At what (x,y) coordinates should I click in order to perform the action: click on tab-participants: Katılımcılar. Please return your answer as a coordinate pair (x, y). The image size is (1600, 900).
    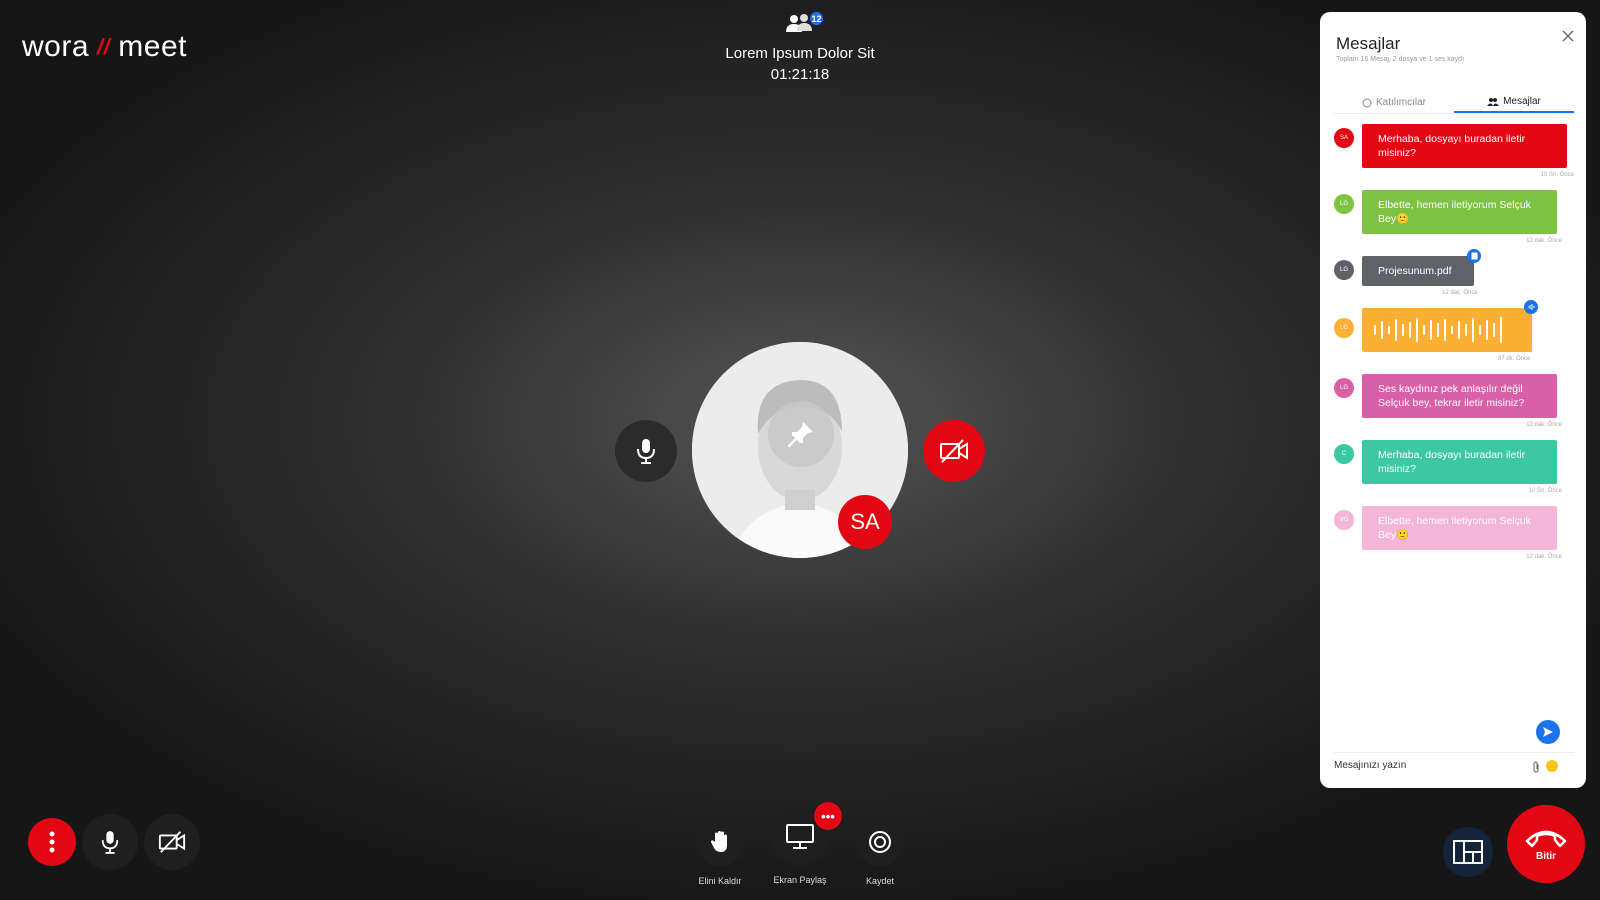
    Looking at the image, I should click on (1394, 102).